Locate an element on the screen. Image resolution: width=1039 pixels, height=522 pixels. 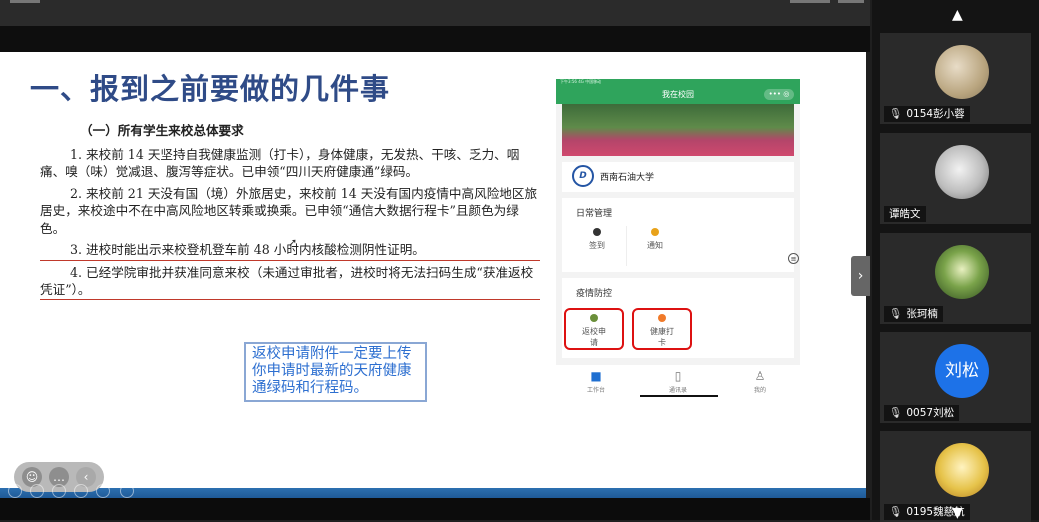
annotation-note: 返校申请附件一定要上传你申请时最新的天府健康通绿码和行程码。 is located at coordinates (335, 372).